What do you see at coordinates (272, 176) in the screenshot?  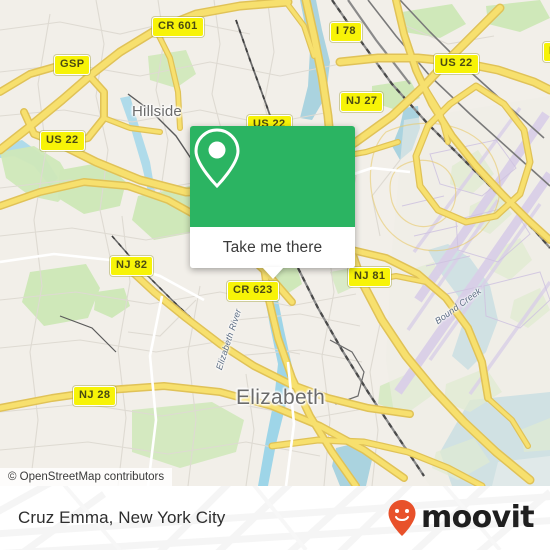 I see `callout-header` at bounding box center [272, 176].